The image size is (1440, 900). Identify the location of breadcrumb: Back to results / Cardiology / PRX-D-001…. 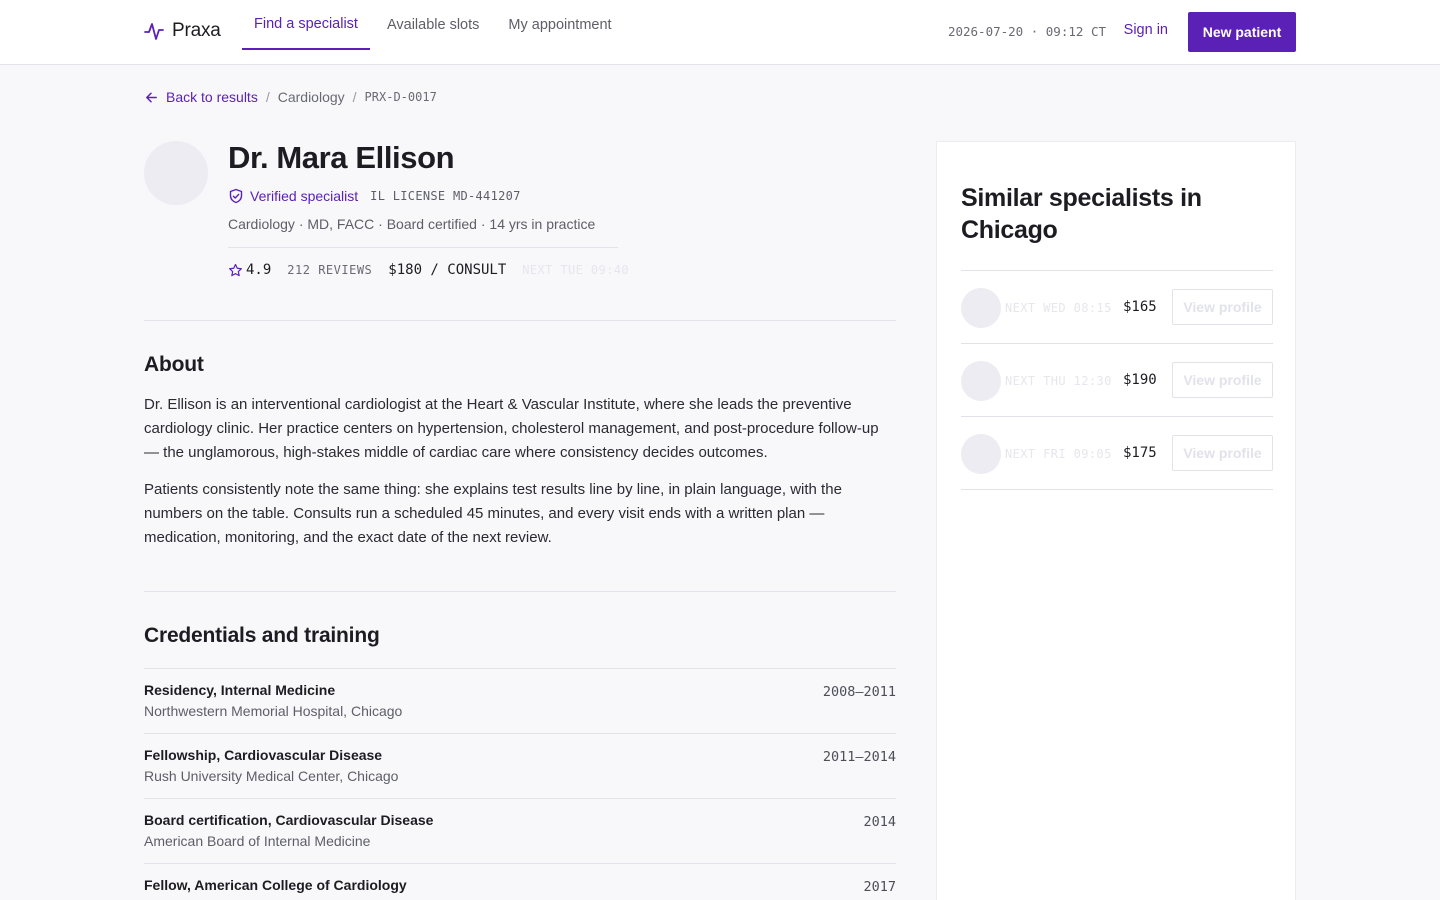
(290, 97).